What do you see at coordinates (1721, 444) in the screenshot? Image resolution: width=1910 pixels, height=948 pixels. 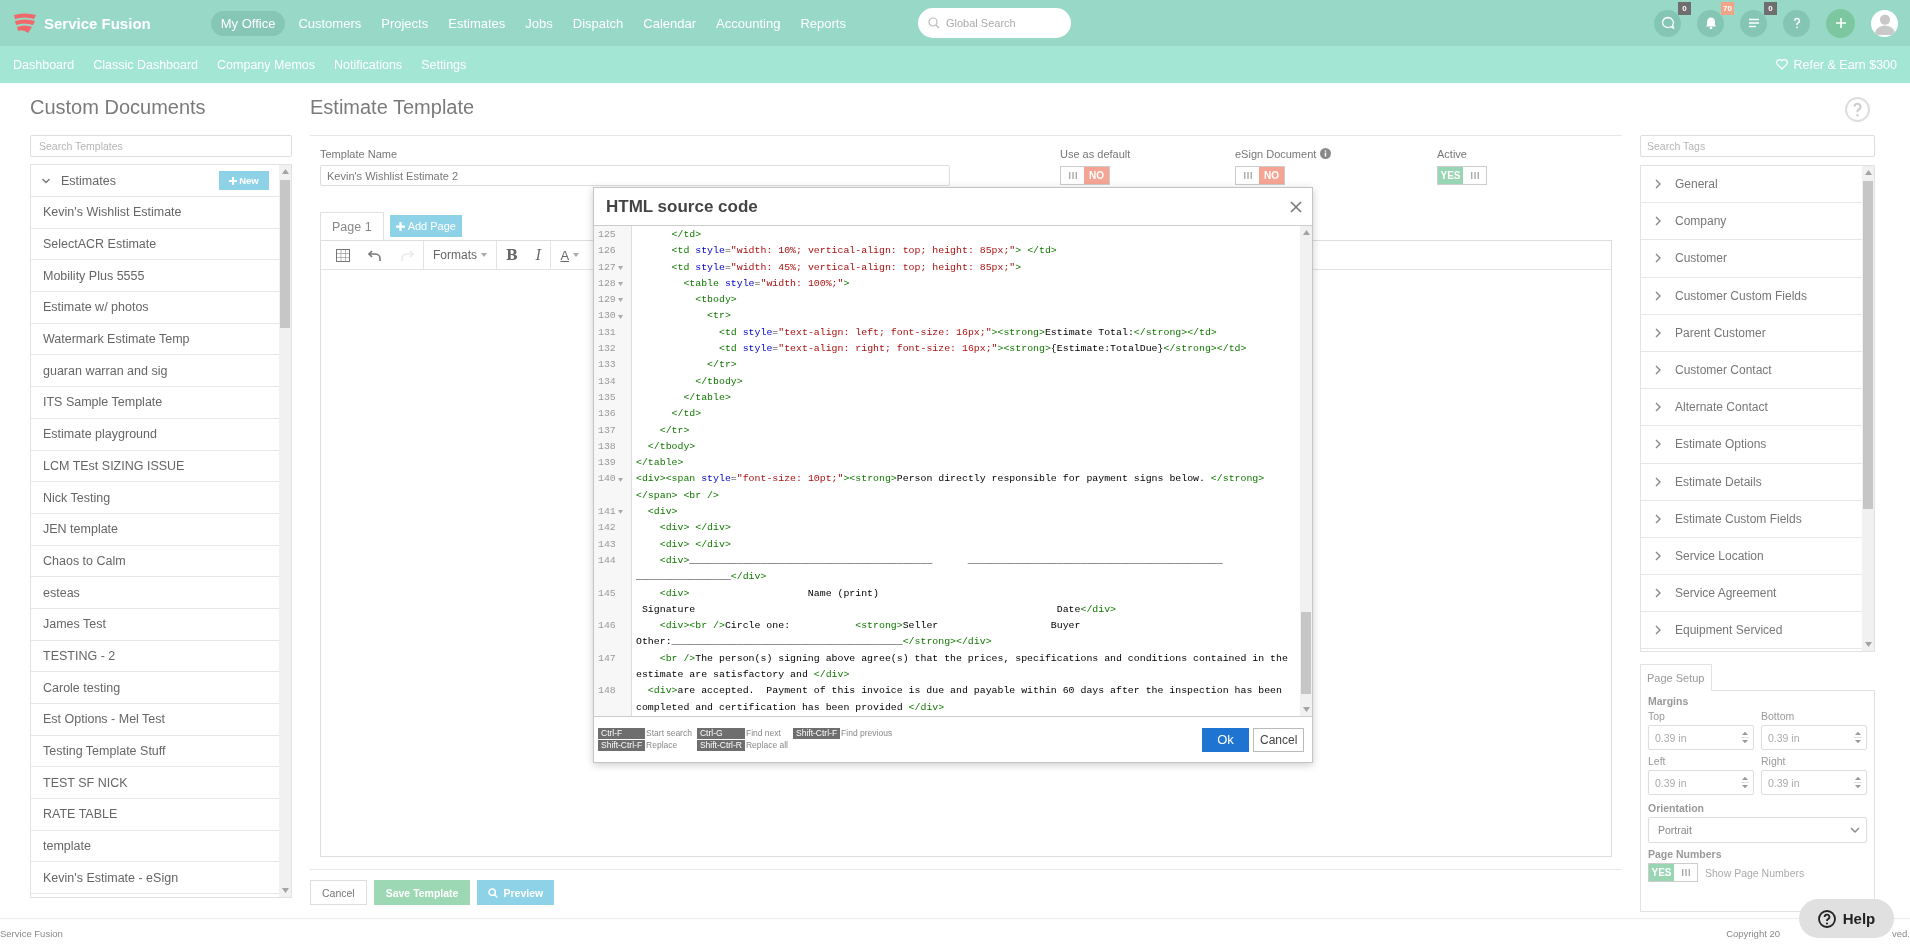 I see `category-label: Estimate Options` at bounding box center [1721, 444].